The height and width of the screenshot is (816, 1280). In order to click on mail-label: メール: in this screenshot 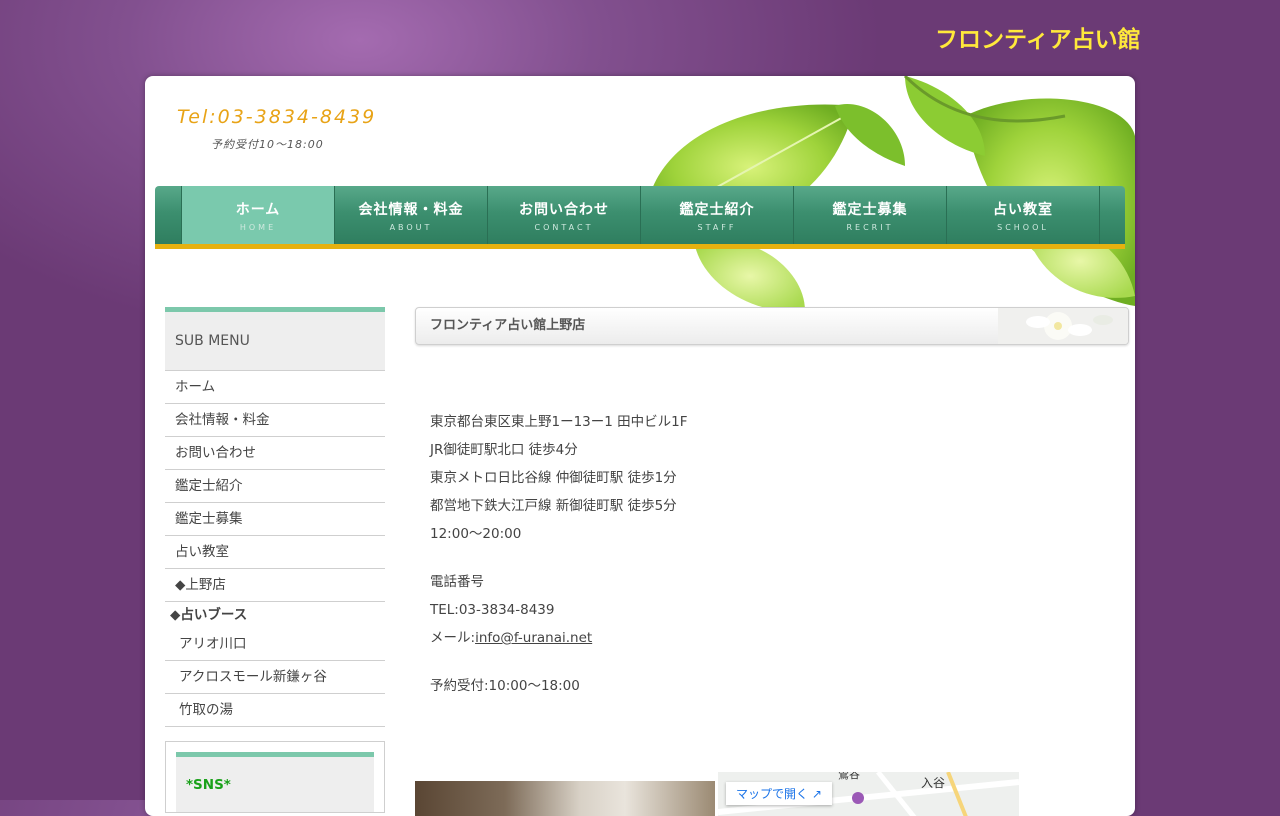, I will do `click(453, 638)`.